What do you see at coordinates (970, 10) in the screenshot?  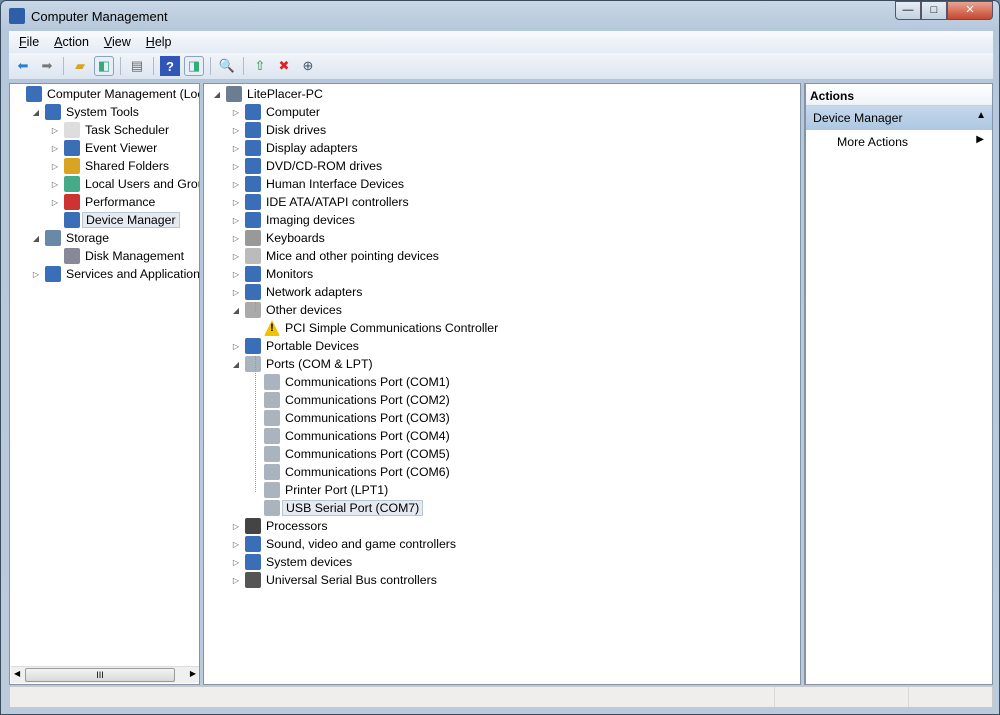 I see `close-button: ✕` at bounding box center [970, 10].